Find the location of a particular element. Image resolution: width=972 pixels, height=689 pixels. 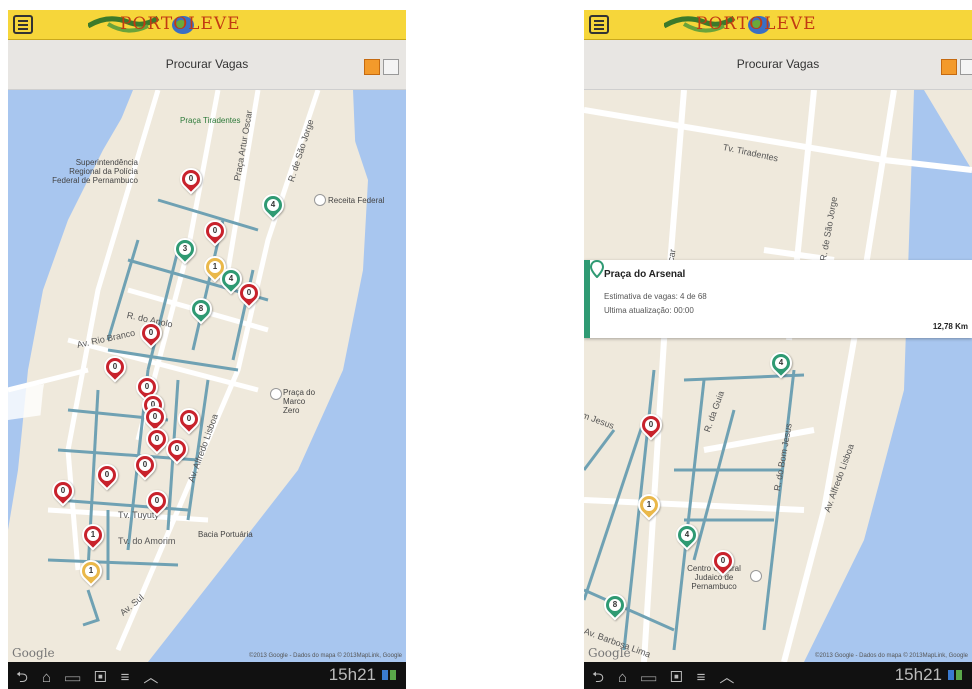

receita-marker is located at coordinates (320, 200).